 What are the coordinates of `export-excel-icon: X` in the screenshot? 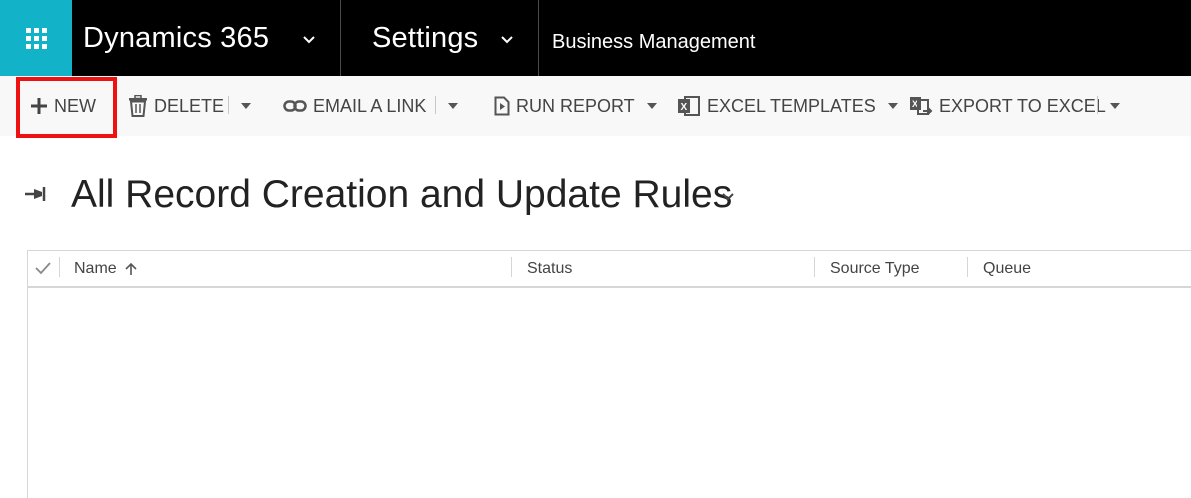 It's located at (921, 106).